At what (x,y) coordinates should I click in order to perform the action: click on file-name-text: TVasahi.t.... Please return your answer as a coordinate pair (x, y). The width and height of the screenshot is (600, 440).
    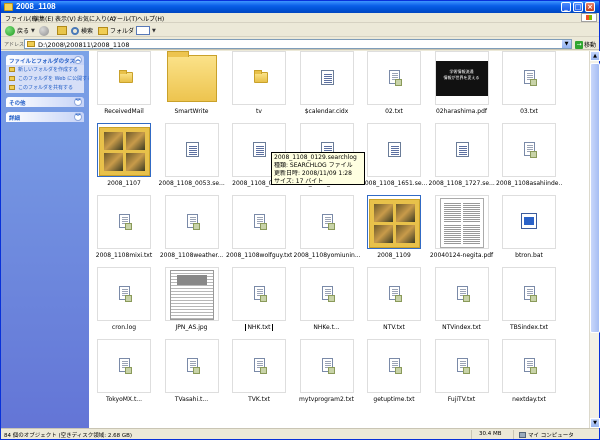
    Looking at the image, I should click on (191, 399).